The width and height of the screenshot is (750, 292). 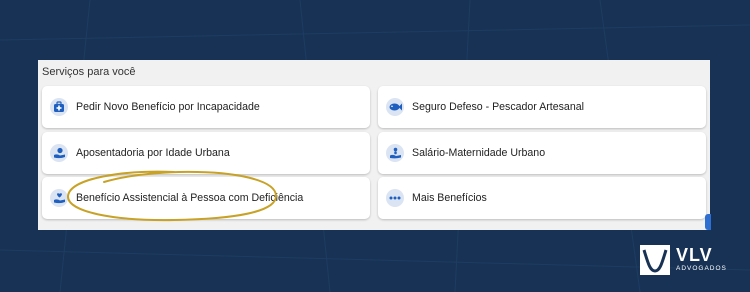 I want to click on section-title: Serviços para você, so click(x=89, y=72).